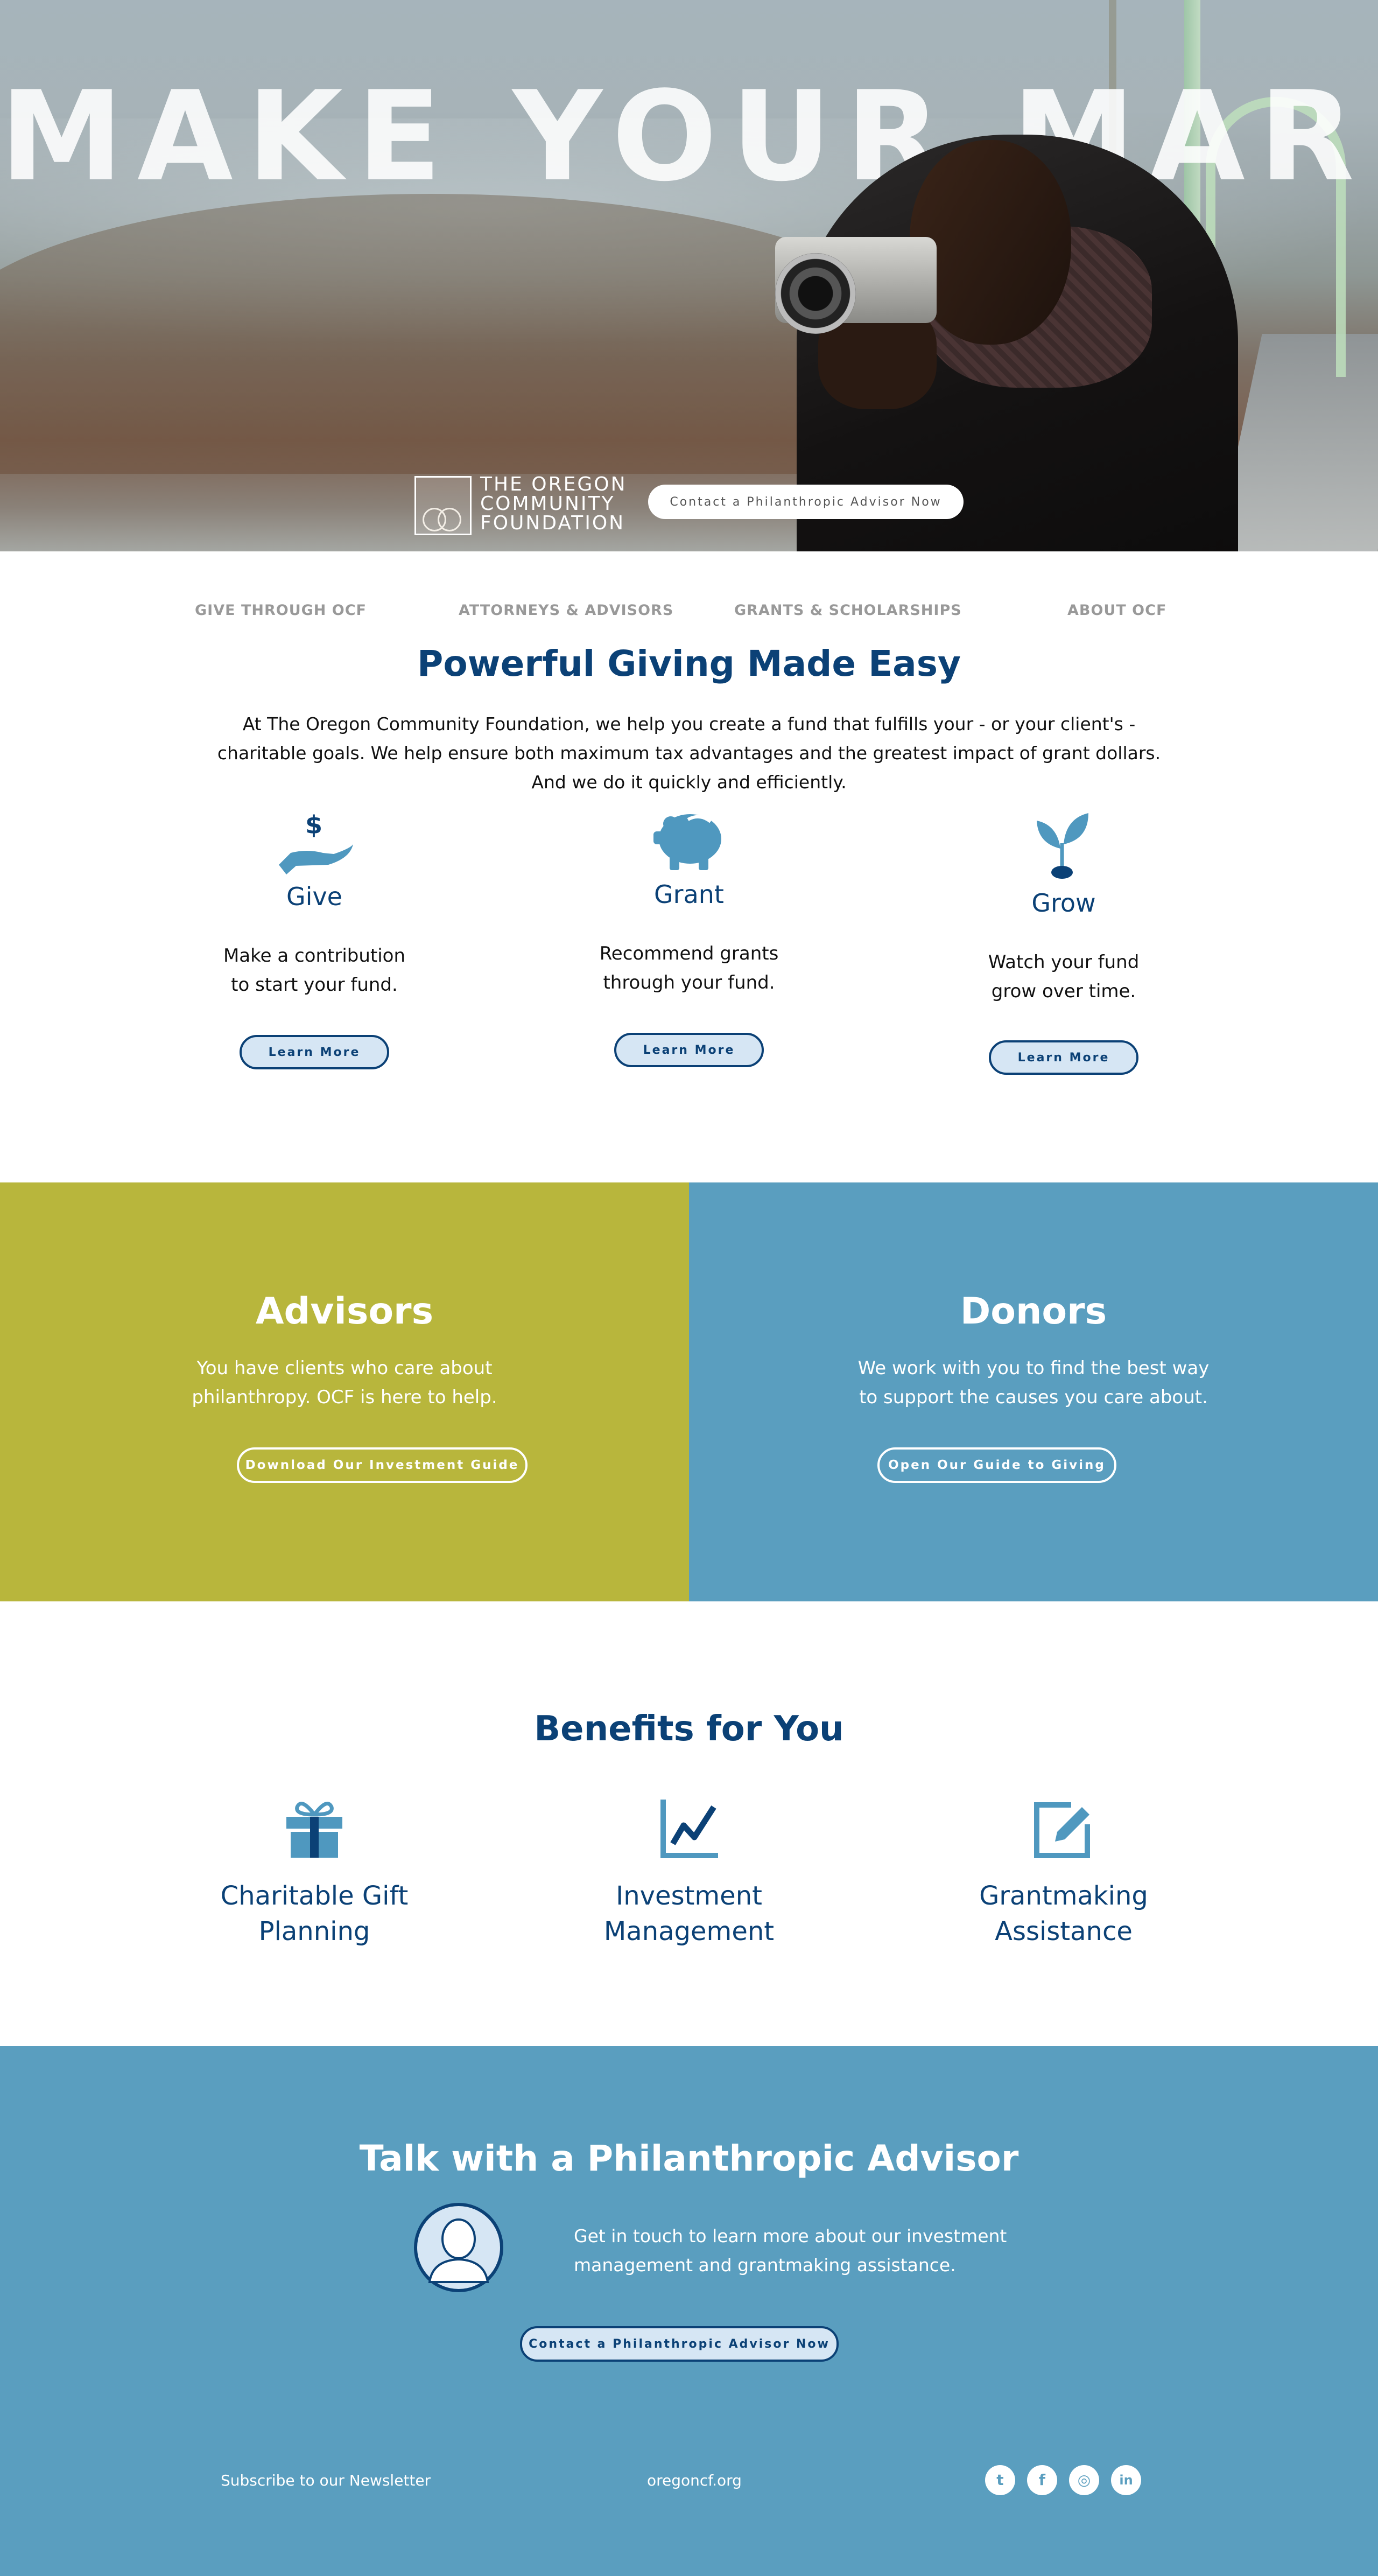 The width and height of the screenshot is (1378, 2576). What do you see at coordinates (689, 2158) in the screenshot?
I see `contact-heading: Talk with a Philanthropic Advisor` at bounding box center [689, 2158].